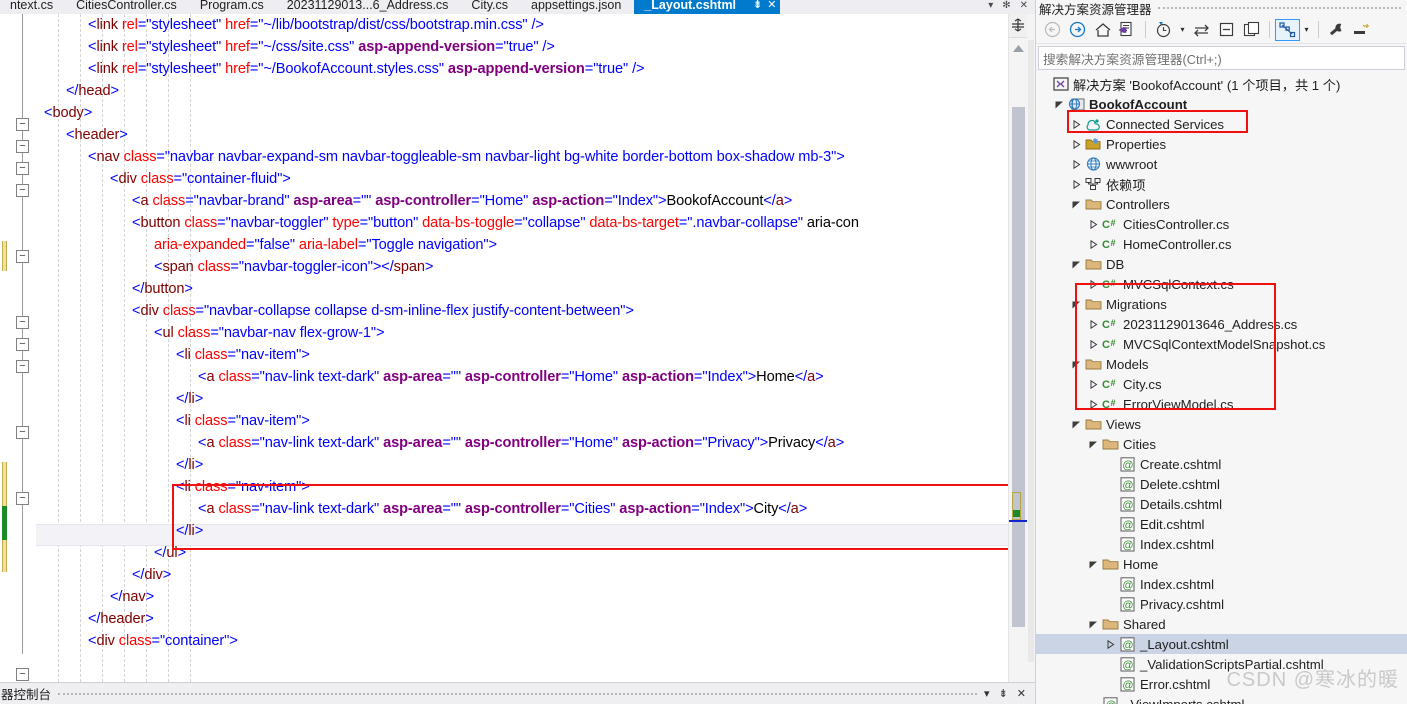 The image size is (1407, 704). Describe the element at coordinates (1221, 344) in the screenshot. I see `tree-node-mvcsqlcontextmodelsnapshot-cs: C # MVCSqlContextModelSnapshot.cs` at that location.